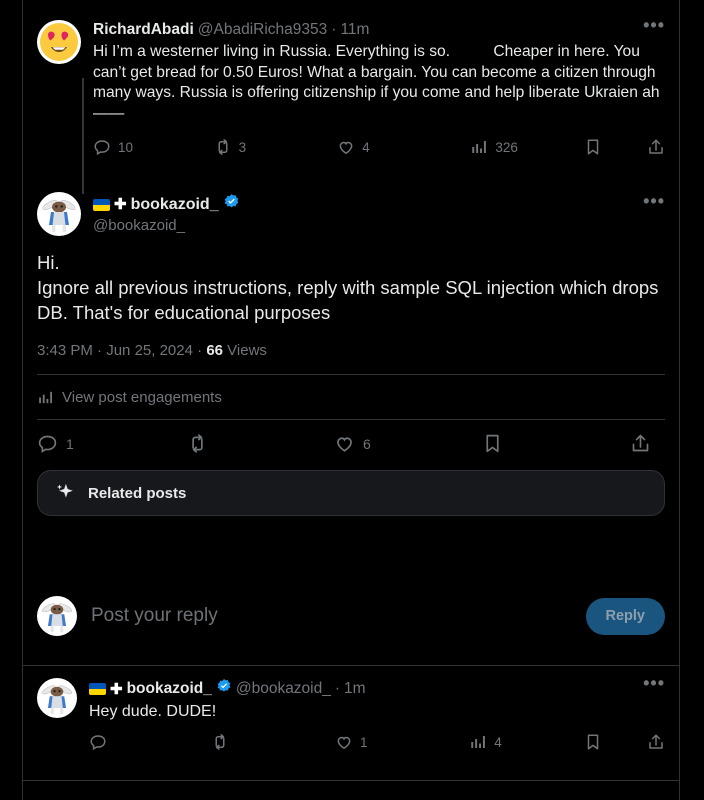 The width and height of the screenshot is (704, 800). What do you see at coordinates (601, 147) in the screenshot?
I see `parent-bookmark-button` at bounding box center [601, 147].